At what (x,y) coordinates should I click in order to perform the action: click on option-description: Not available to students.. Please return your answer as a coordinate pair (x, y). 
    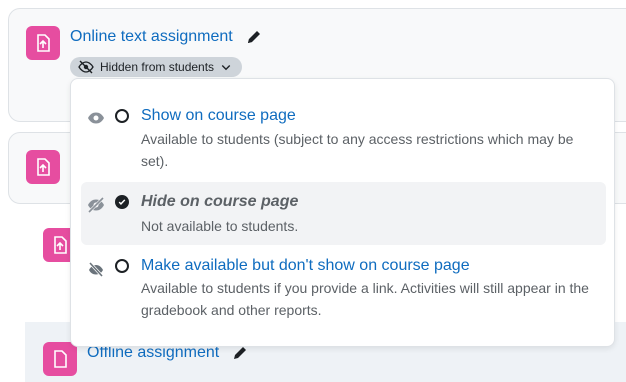
    Looking at the image, I should click on (220, 226).